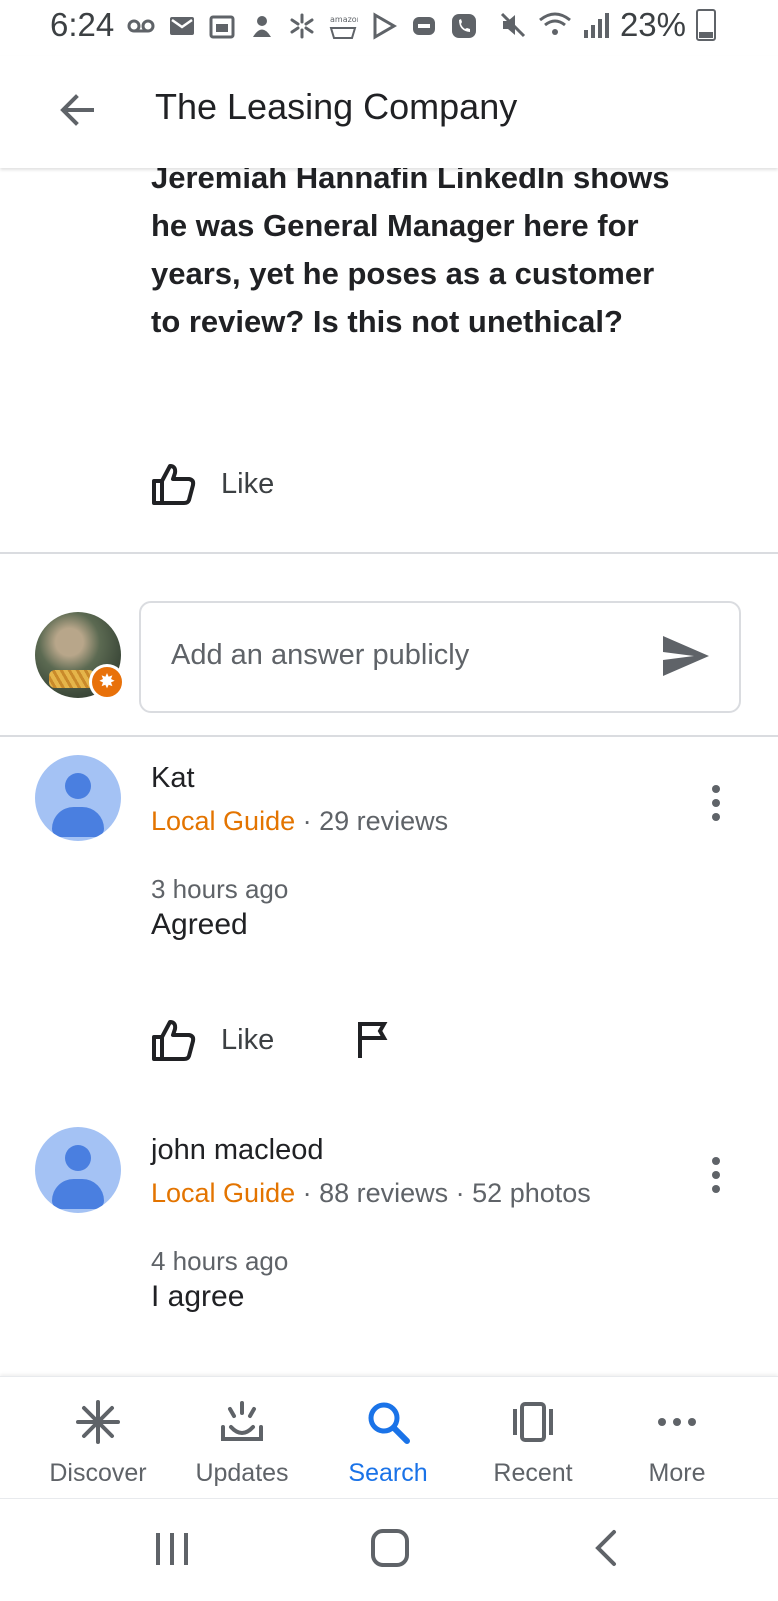  What do you see at coordinates (222, 27) in the screenshot?
I see `calendar-icon` at bounding box center [222, 27].